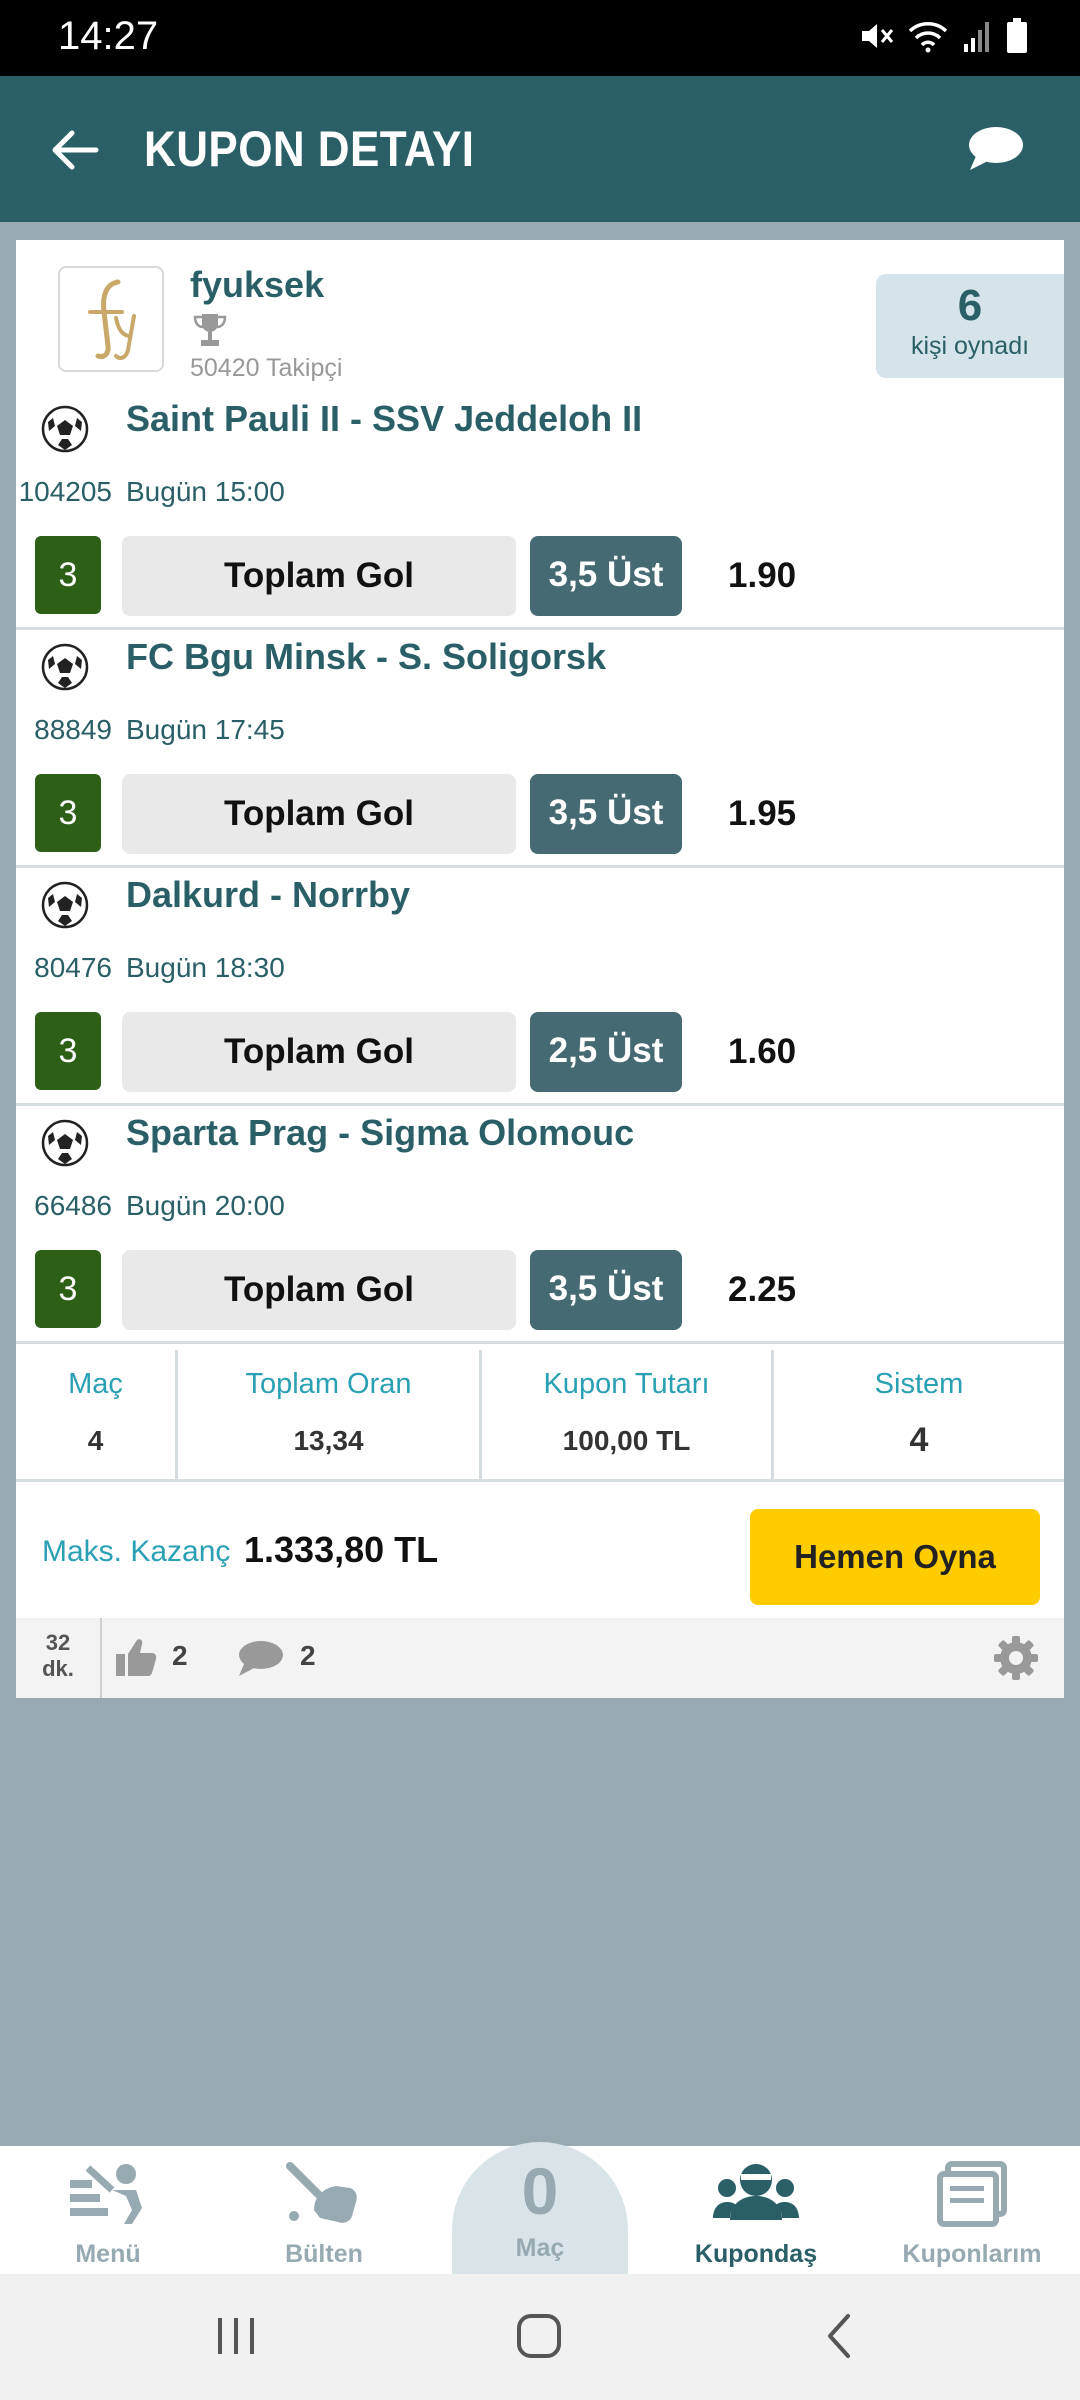 Image resolution: width=1080 pixels, height=2400 pixels. Describe the element at coordinates (328, 1384) in the screenshot. I see `summary-label: Toplam Oran` at that location.